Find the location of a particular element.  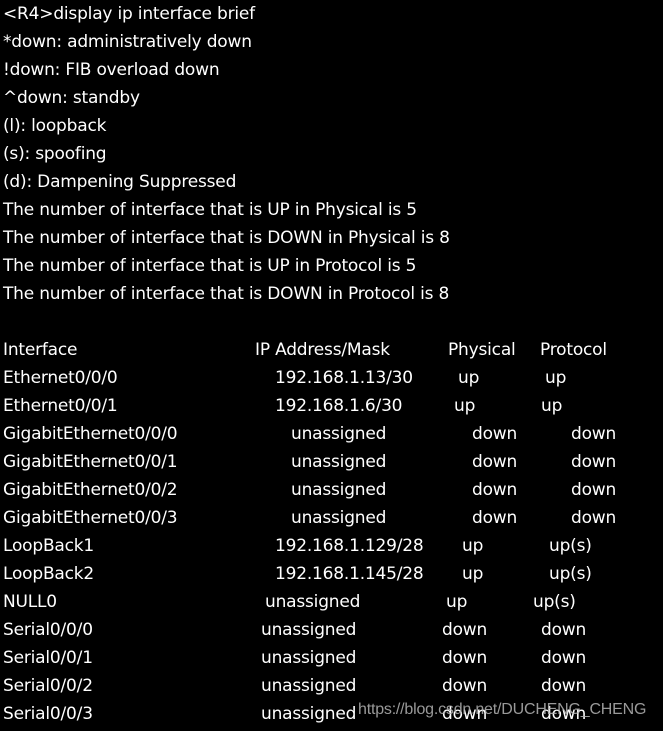

column-header: IP Address/Mask is located at coordinates (322, 350).